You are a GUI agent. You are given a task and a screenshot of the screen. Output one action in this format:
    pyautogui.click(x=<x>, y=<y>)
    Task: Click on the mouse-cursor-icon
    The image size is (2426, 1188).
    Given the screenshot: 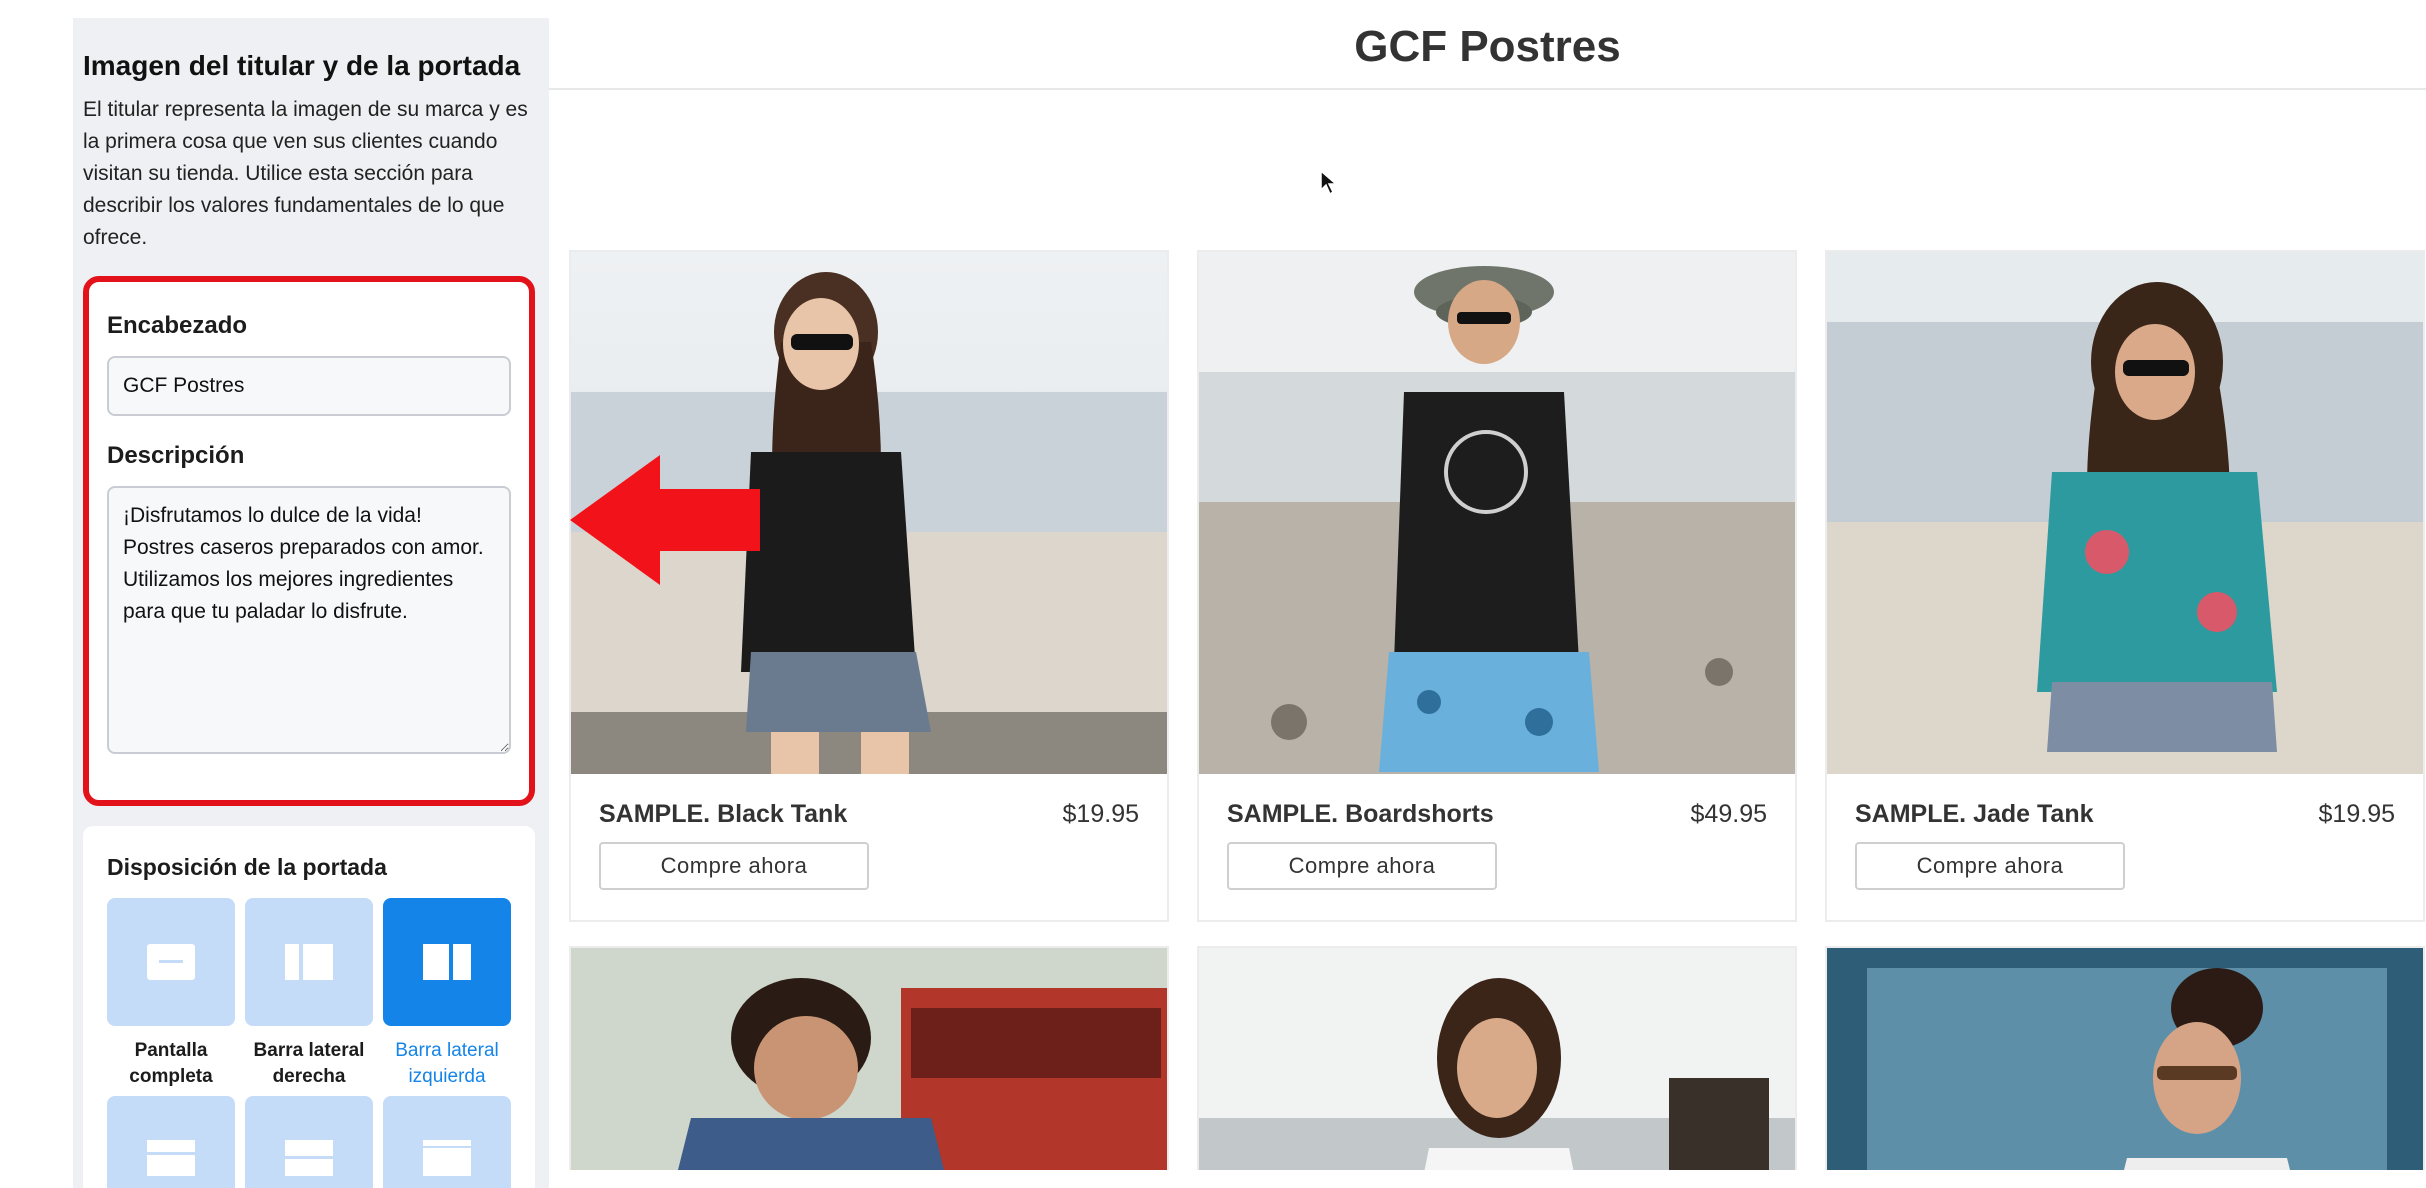 What is the action you would take?
    pyautogui.click(x=1329, y=183)
    